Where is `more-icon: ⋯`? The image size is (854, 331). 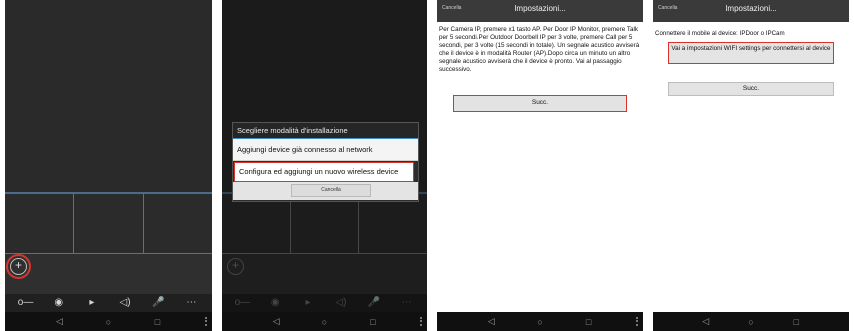
more-icon: ⋯ is located at coordinates (191, 303).